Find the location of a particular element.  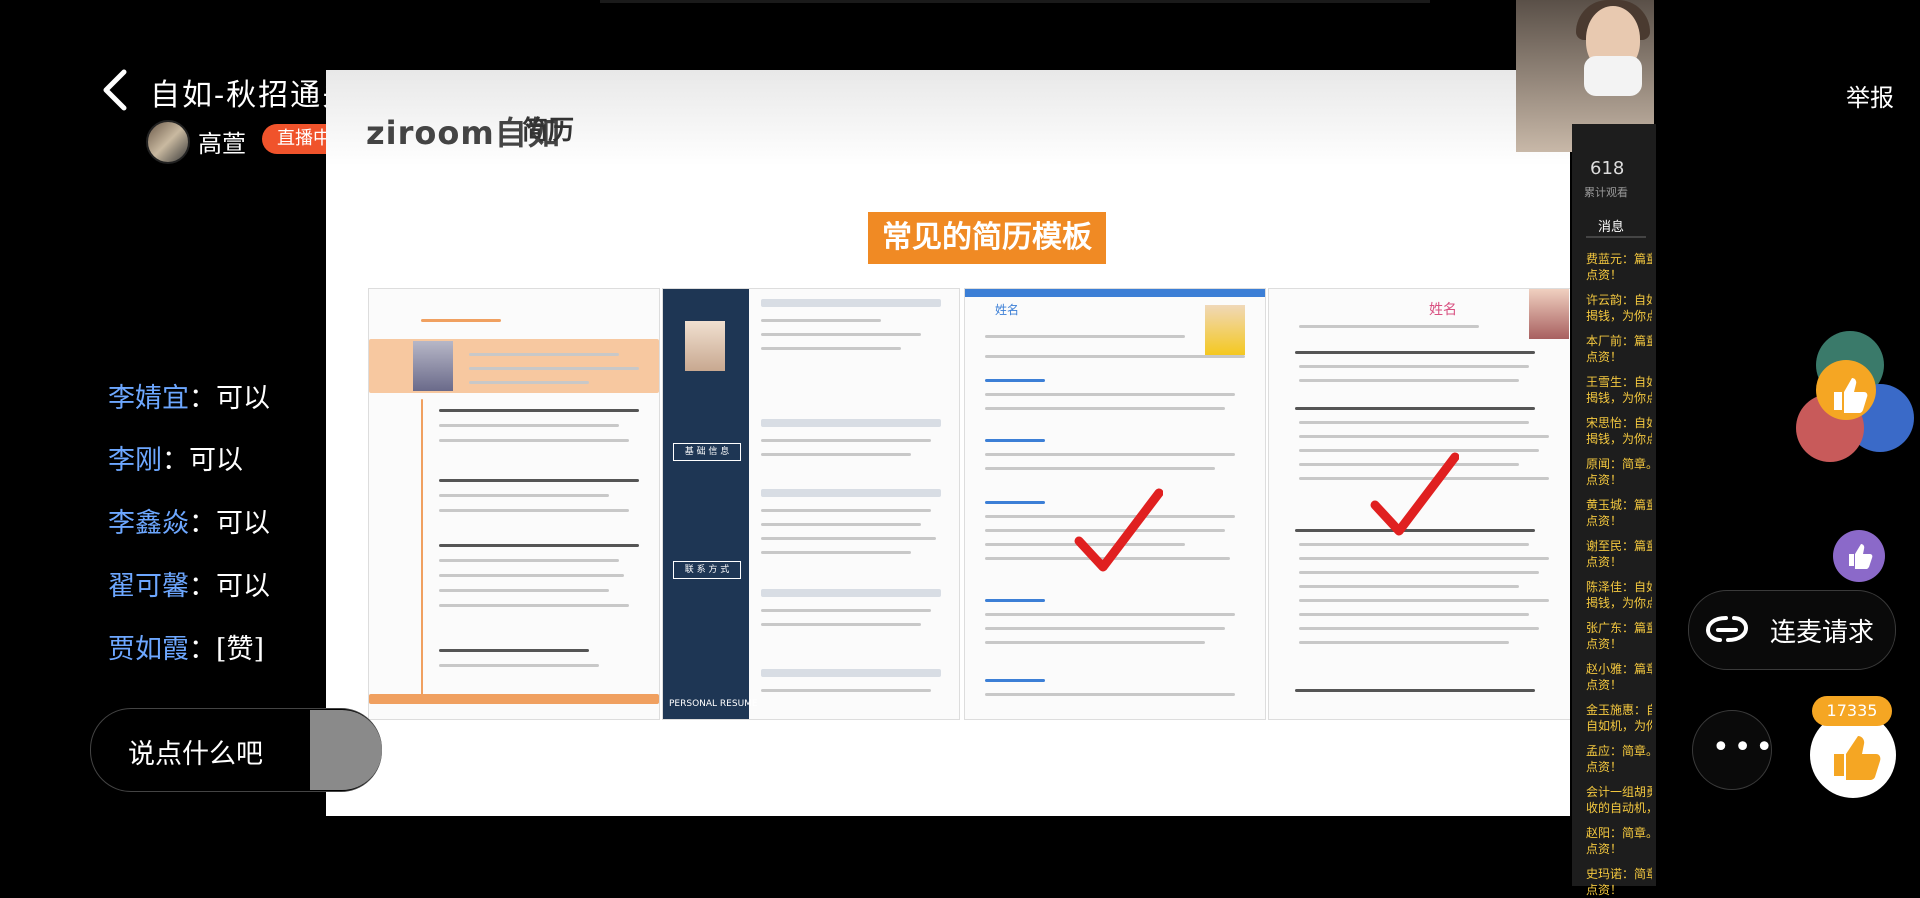

host-name: 高萱 is located at coordinates (222, 141).